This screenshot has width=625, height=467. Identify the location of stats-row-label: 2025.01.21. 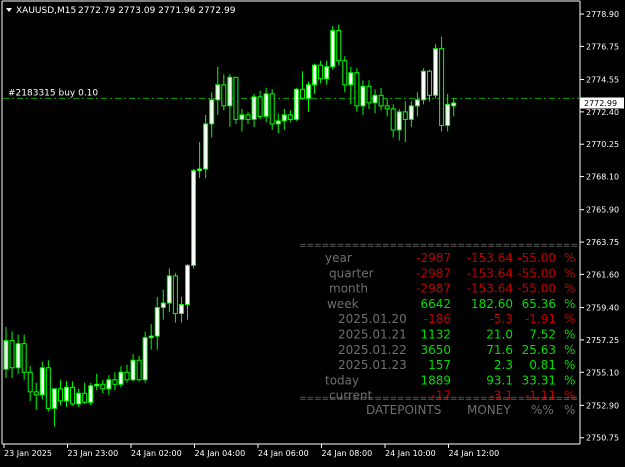
(372, 335).